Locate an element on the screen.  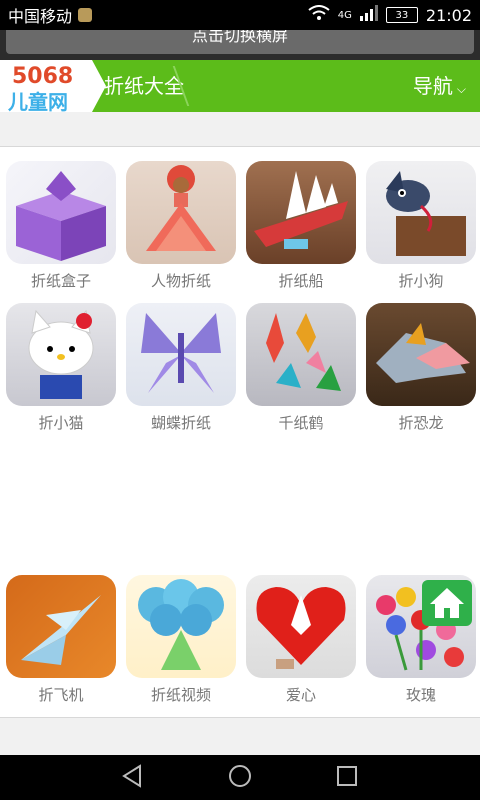
grid-item-label: 折纸船 is located at coordinates (301, 281).